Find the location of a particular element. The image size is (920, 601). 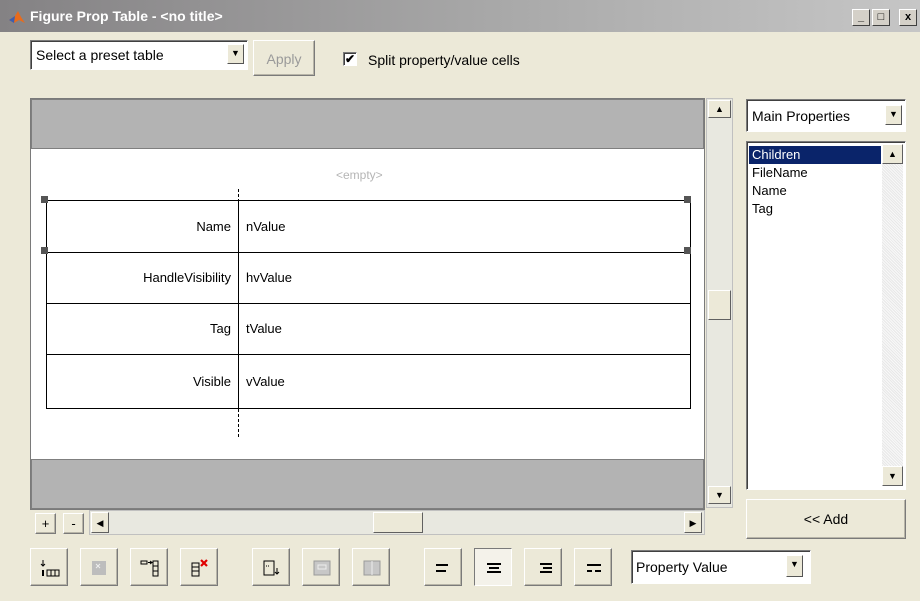

insert-cell-icon is located at coordinates (271, 568).